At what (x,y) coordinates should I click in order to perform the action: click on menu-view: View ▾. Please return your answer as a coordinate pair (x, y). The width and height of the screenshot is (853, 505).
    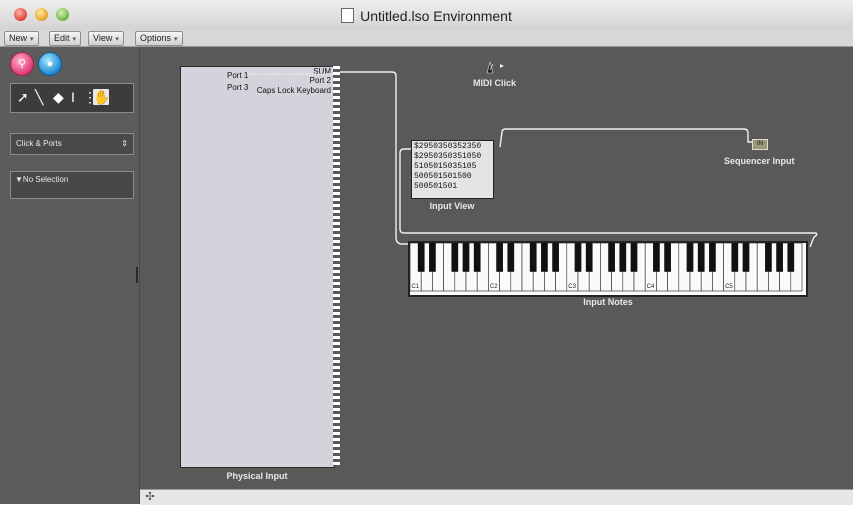
    Looking at the image, I should click on (106, 38).